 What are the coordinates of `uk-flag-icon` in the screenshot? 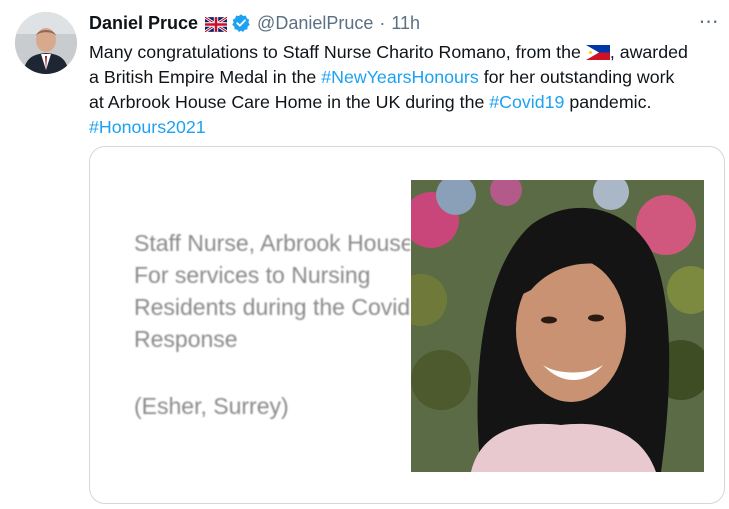 It's located at (216, 24).